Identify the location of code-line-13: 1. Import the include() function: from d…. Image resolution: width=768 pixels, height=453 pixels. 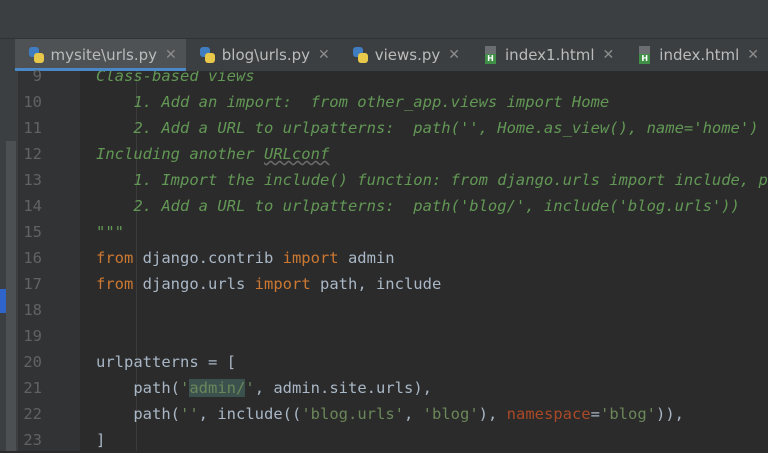
(432, 180).